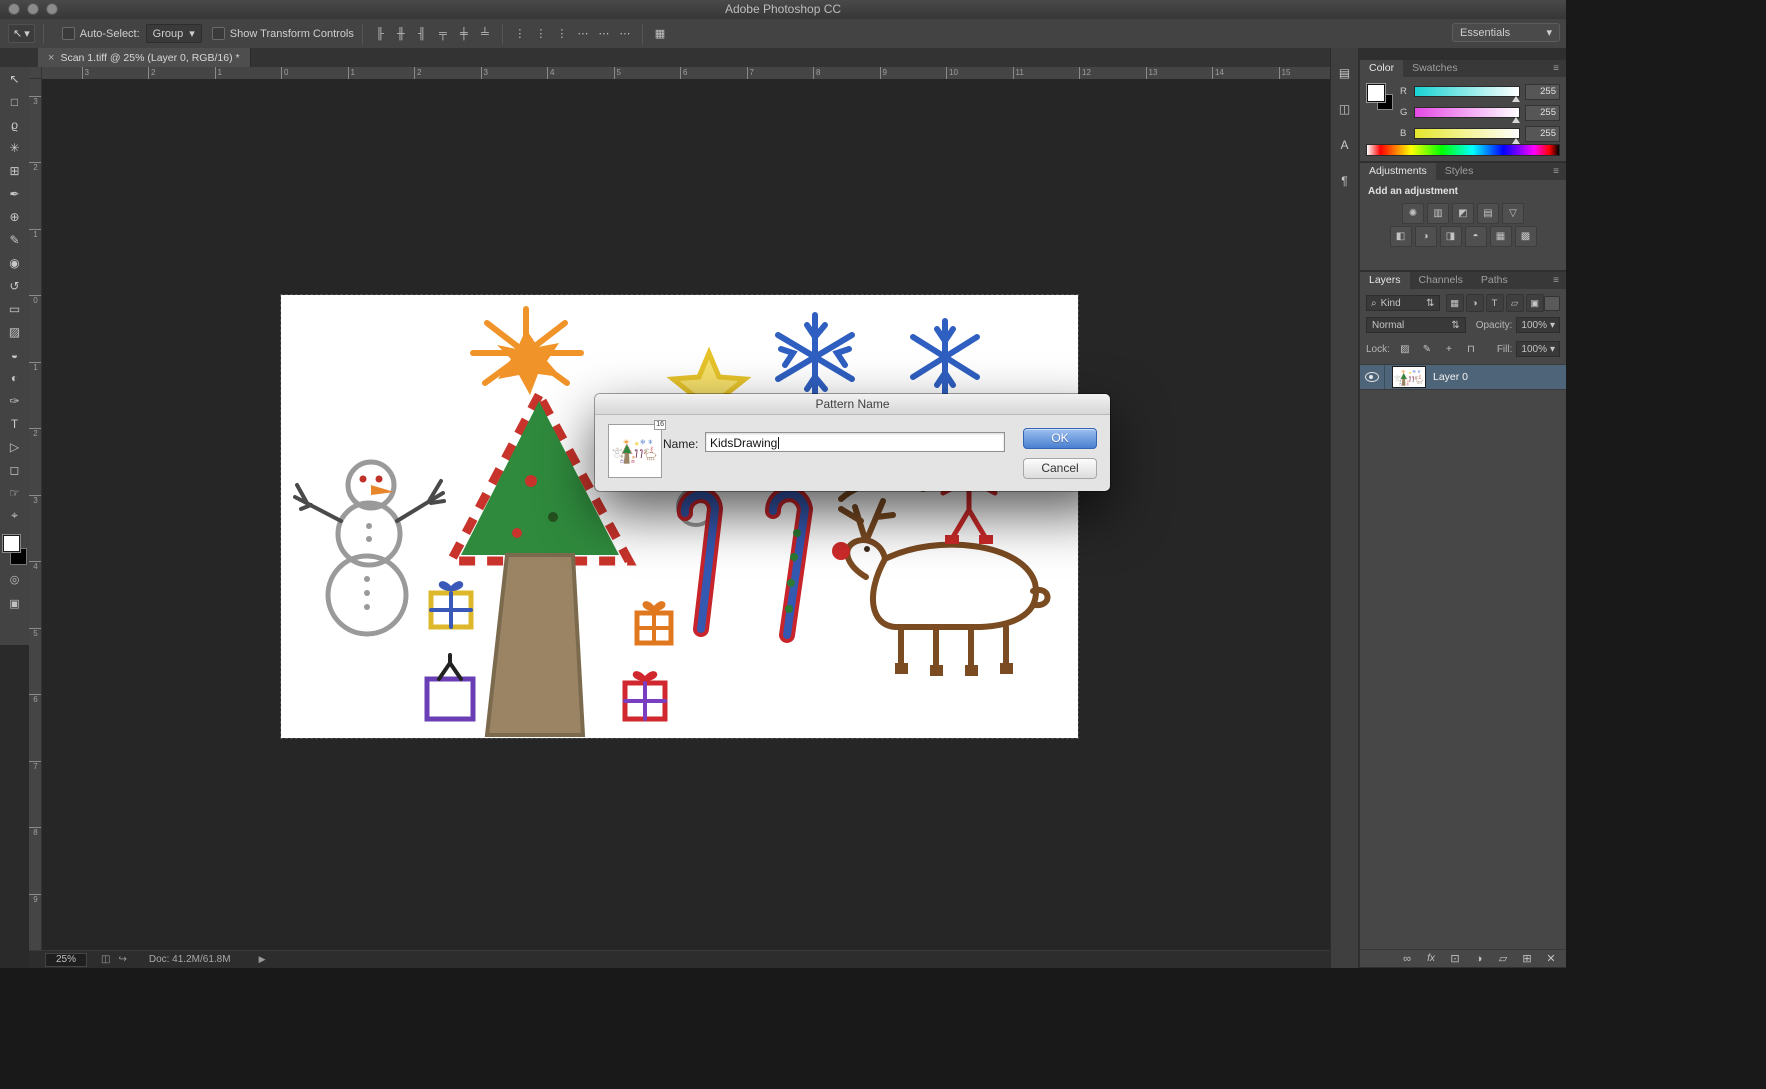 This screenshot has width=1766, height=1089. I want to click on layer-thumbnail, so click(1409, 377).